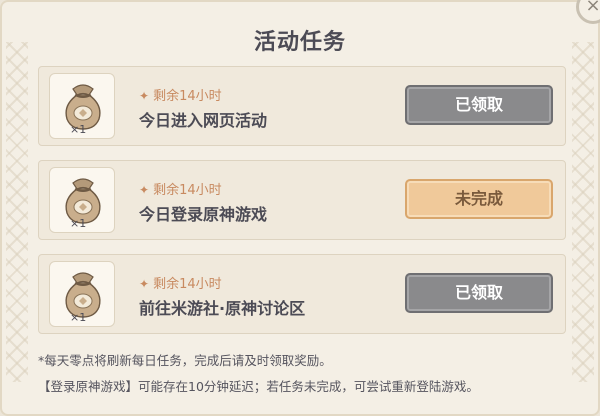  What do you see at coordinates (203, 214) in the screenshot?
I see `task-name: 今日登录原神游戏` at bounding box center [203, 214].